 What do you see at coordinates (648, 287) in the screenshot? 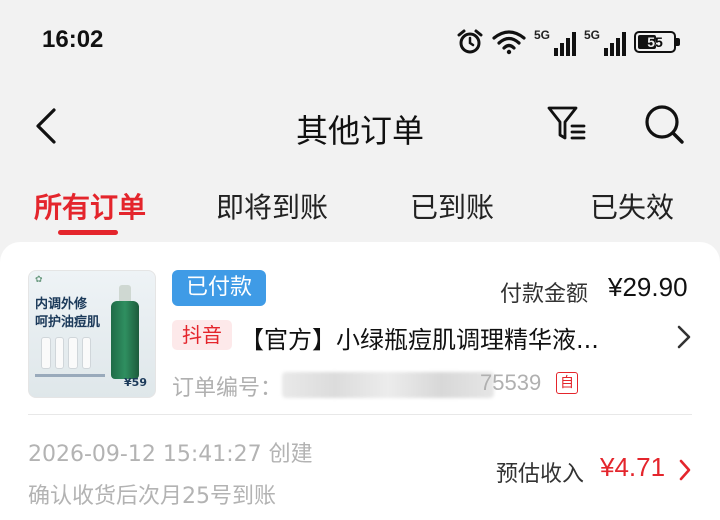
I see `amount-value: ¥29.90` at bounding box center [648, 287].